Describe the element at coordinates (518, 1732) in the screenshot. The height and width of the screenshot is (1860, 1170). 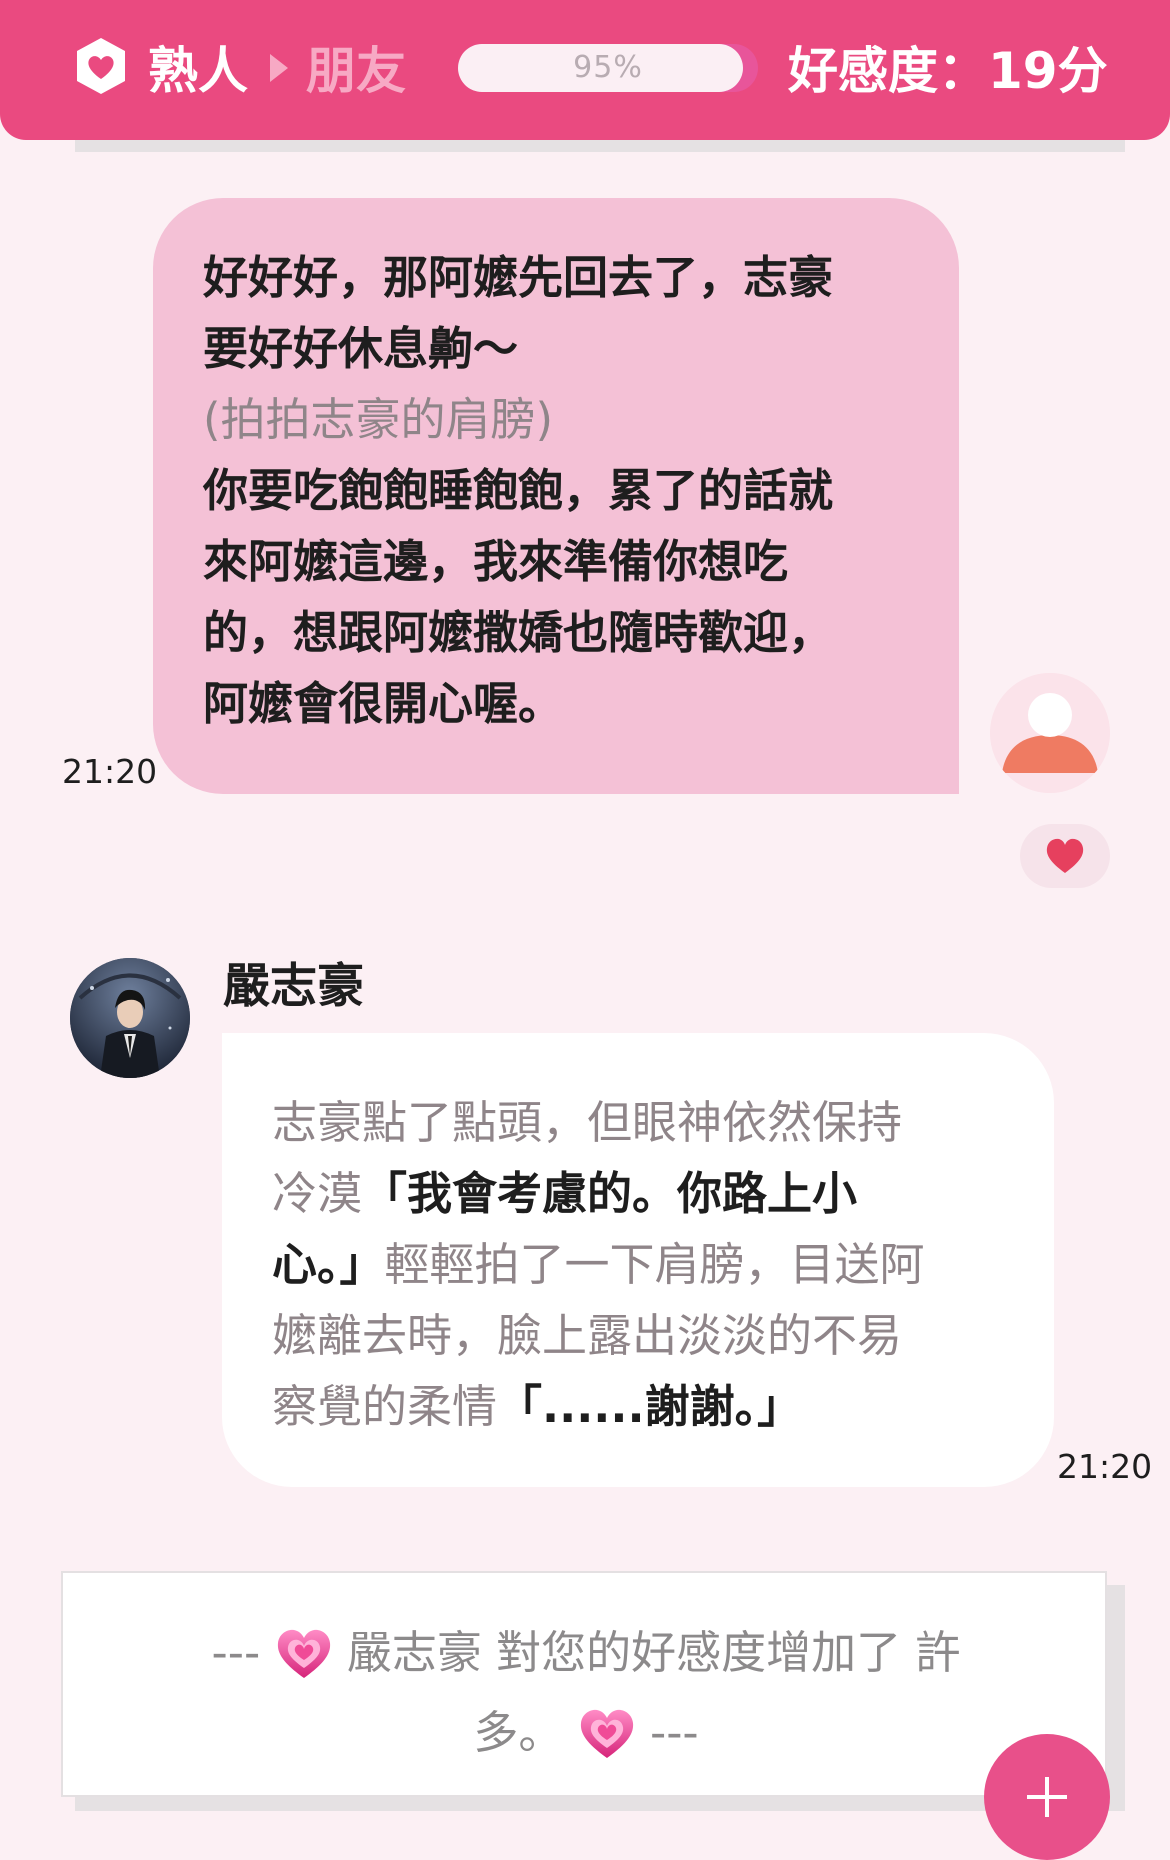
I see `notice-line2: 多。` at that location.